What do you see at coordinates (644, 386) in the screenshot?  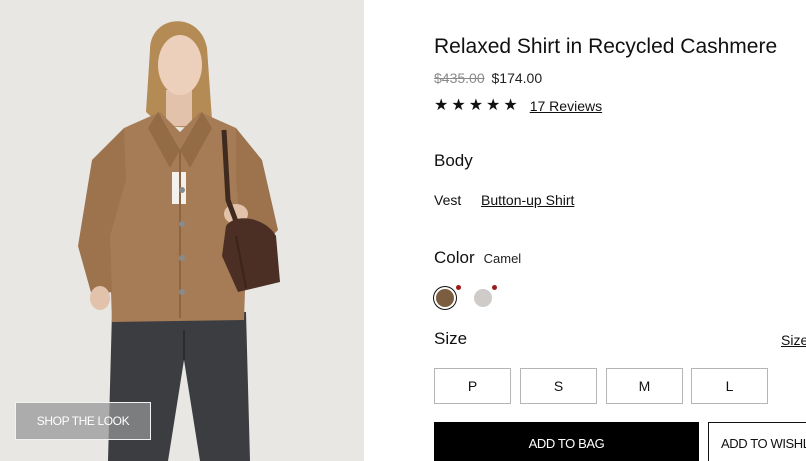 I see `size-option-m: M` at bounding box center [644, 386].